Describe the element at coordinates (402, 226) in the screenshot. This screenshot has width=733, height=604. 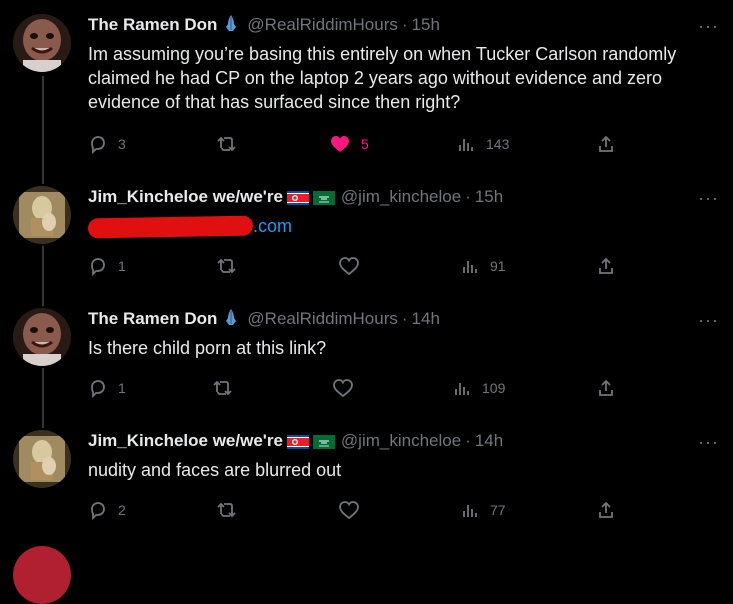
I see `tweet-text: .com` at that location.